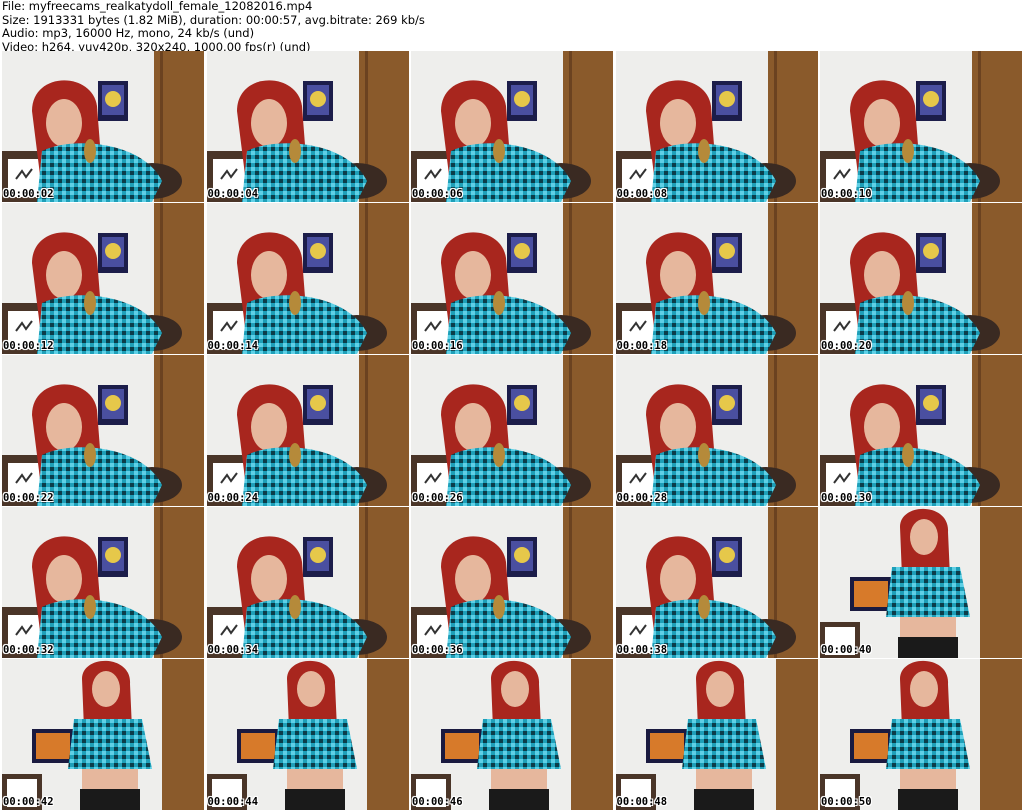 This screenshot has height=811, width=1024. What do you see at coordinates (921, 734) in the screenshot?
I see `video-thumbnail: 00:00:50` at bounding box center [921, 734].